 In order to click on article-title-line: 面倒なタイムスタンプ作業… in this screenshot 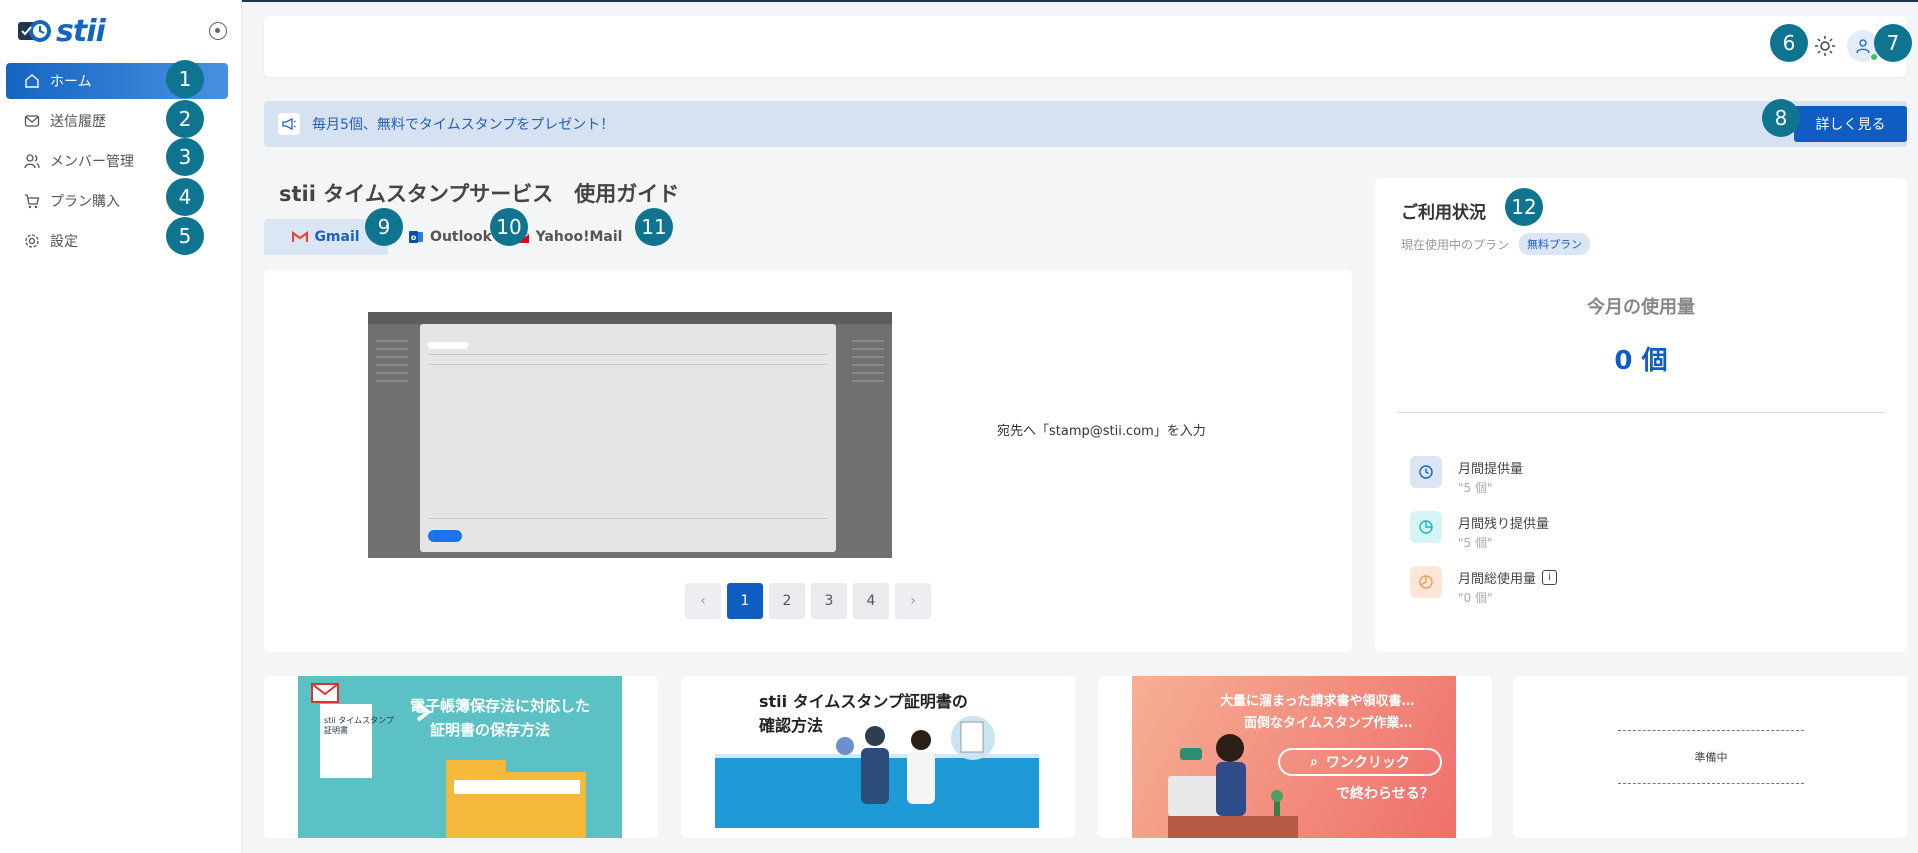, I will do `click(1328, 723)`.